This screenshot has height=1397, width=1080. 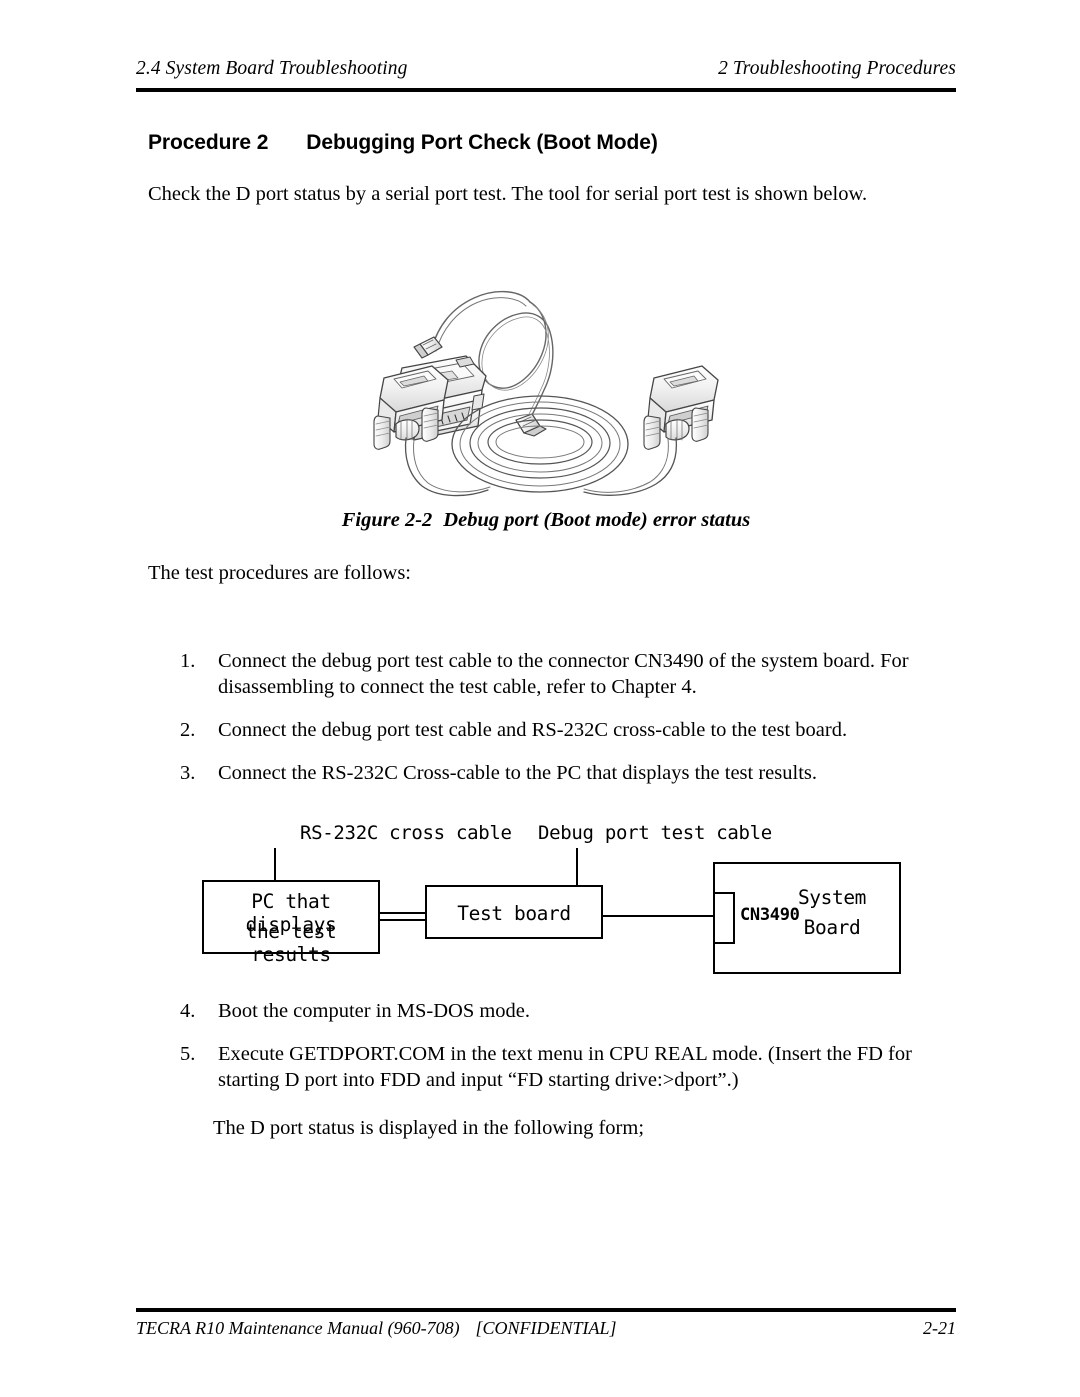 What do you see at coordinates (482, 142) in the screenshot?
I see `procedure-title: Debugging Port Check (Boot Mode)` at bounding box center [482, 142].